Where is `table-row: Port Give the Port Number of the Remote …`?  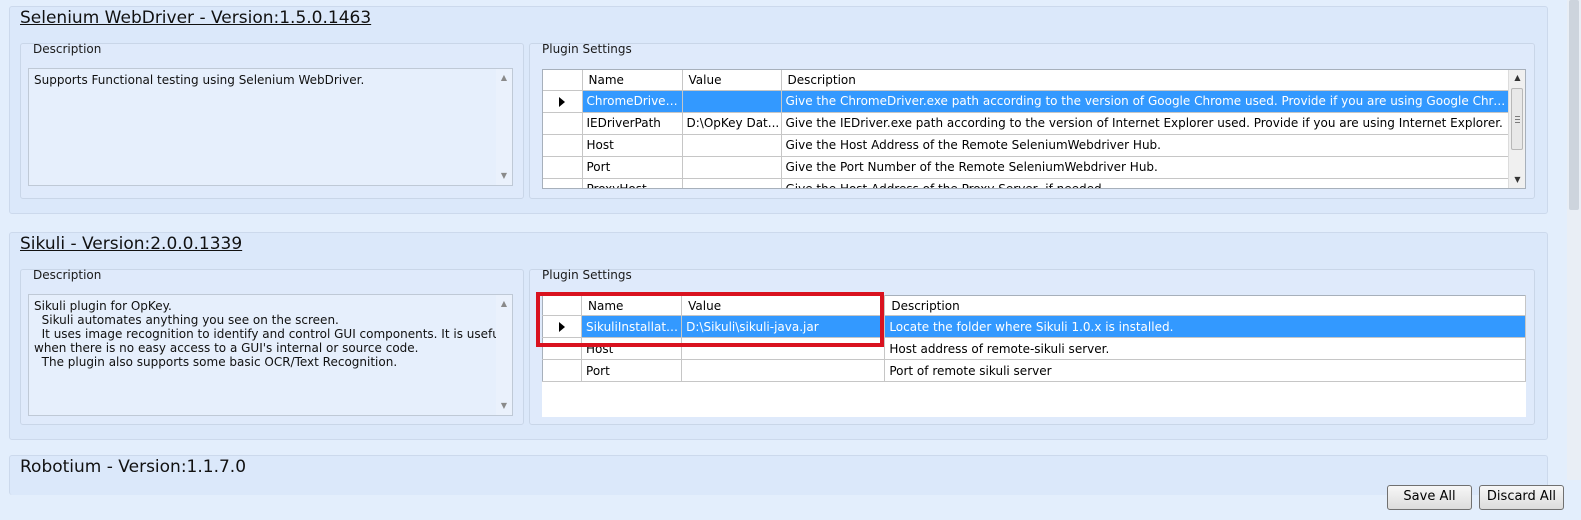
table-row: Port Give the Port Number of the Remote … is located at coordinates (1026, 167).